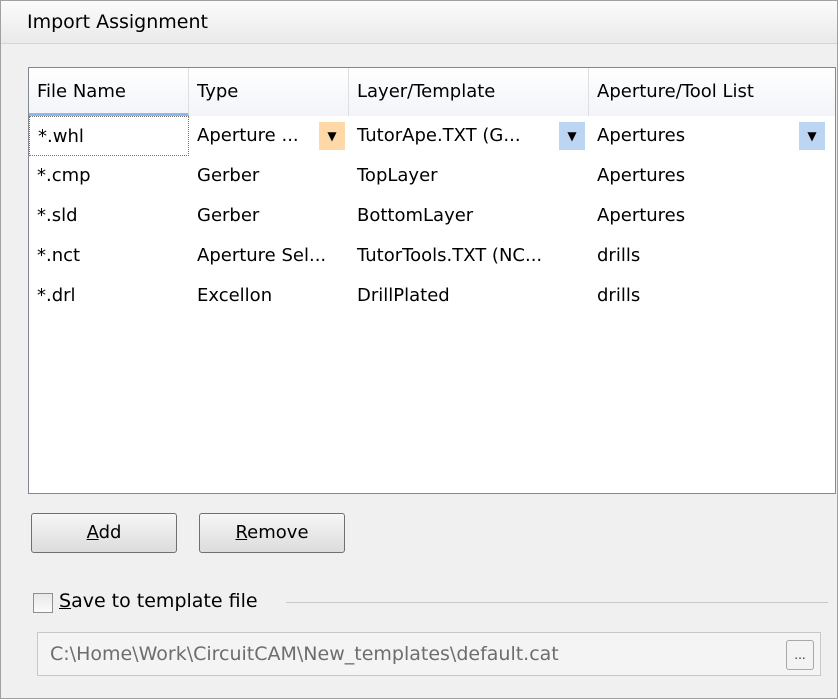 Image resolution: width=838 pixels, height=699 pixels. I want to click on cell-layer-template: BottomLayer, so click(469, 216).